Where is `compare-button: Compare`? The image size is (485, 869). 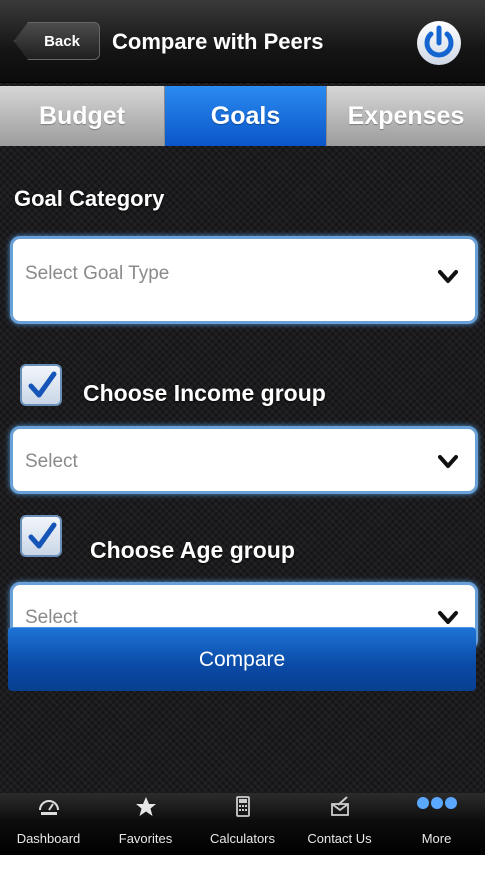 compare-button: Compare is located at coordinates (242, 659).